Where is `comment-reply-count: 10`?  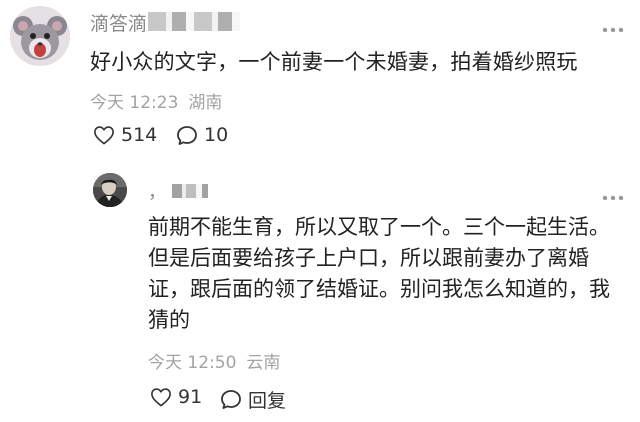 comment-reply-count: 10 is located at coordinates (216, 135).